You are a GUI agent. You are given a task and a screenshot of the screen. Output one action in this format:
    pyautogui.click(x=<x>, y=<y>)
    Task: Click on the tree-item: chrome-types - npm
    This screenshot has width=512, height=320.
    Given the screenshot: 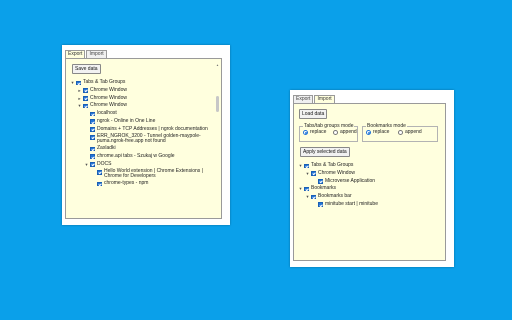 What is the action you would take?
    pyautogui.click(x=140, y=184)
    